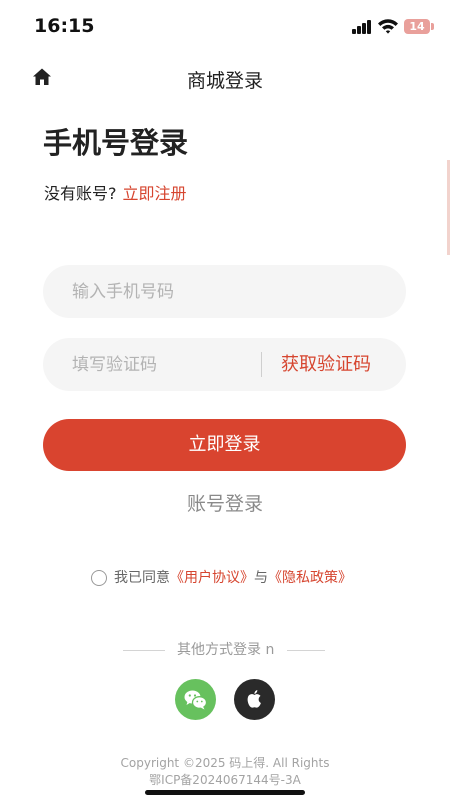 The width and height of the screenshot is (450, 800). I want to click on wifi-icon, so click(388, 26).